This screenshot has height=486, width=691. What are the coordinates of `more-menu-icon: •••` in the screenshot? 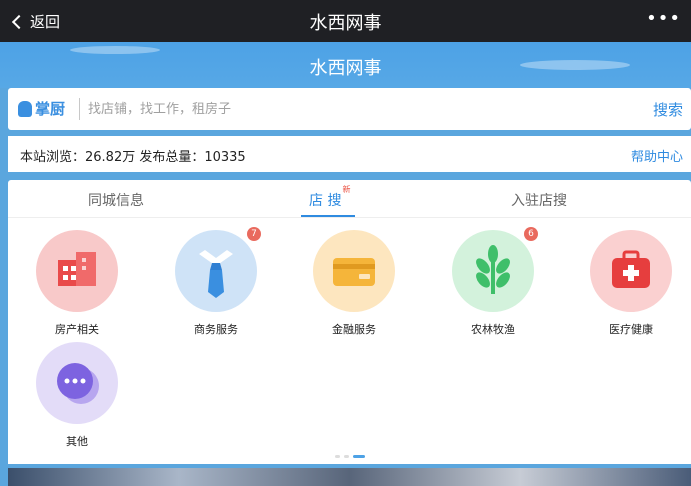 It's located at (663, 18).